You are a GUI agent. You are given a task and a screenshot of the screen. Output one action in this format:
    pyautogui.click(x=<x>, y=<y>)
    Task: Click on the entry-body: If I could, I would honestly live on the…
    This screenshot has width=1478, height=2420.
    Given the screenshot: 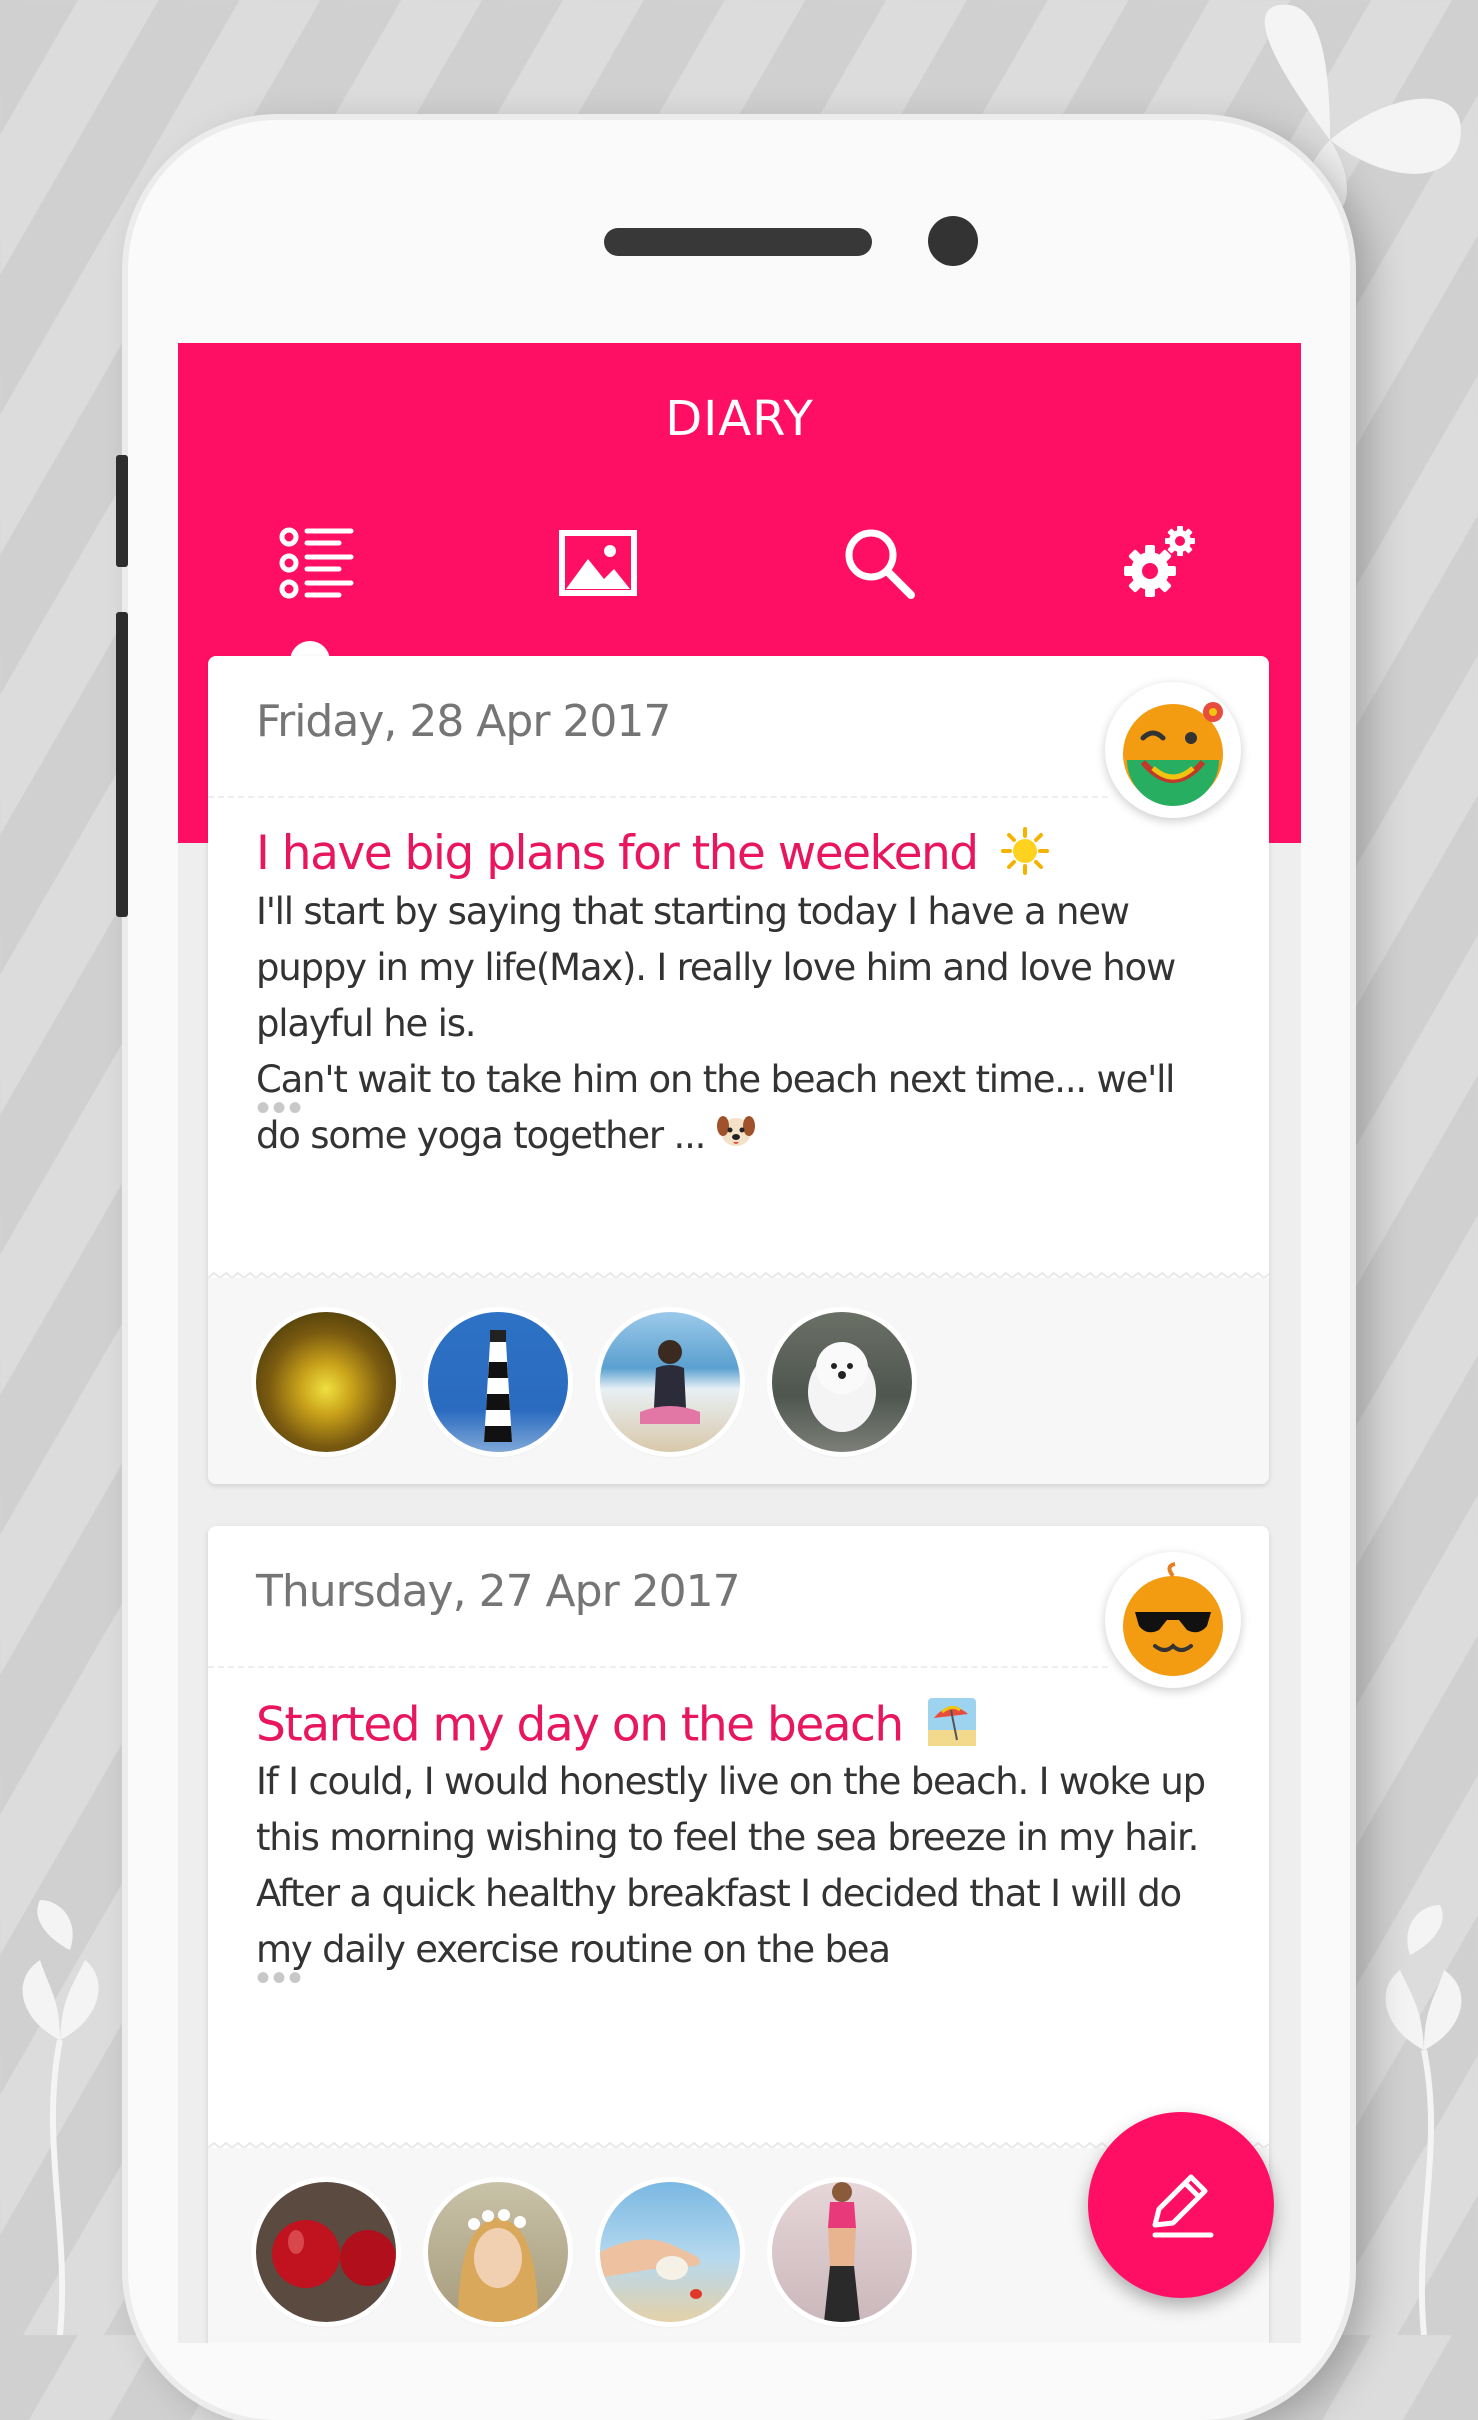 What is the action you would take?
    pyautogui.click(x=736, y=1866)
    